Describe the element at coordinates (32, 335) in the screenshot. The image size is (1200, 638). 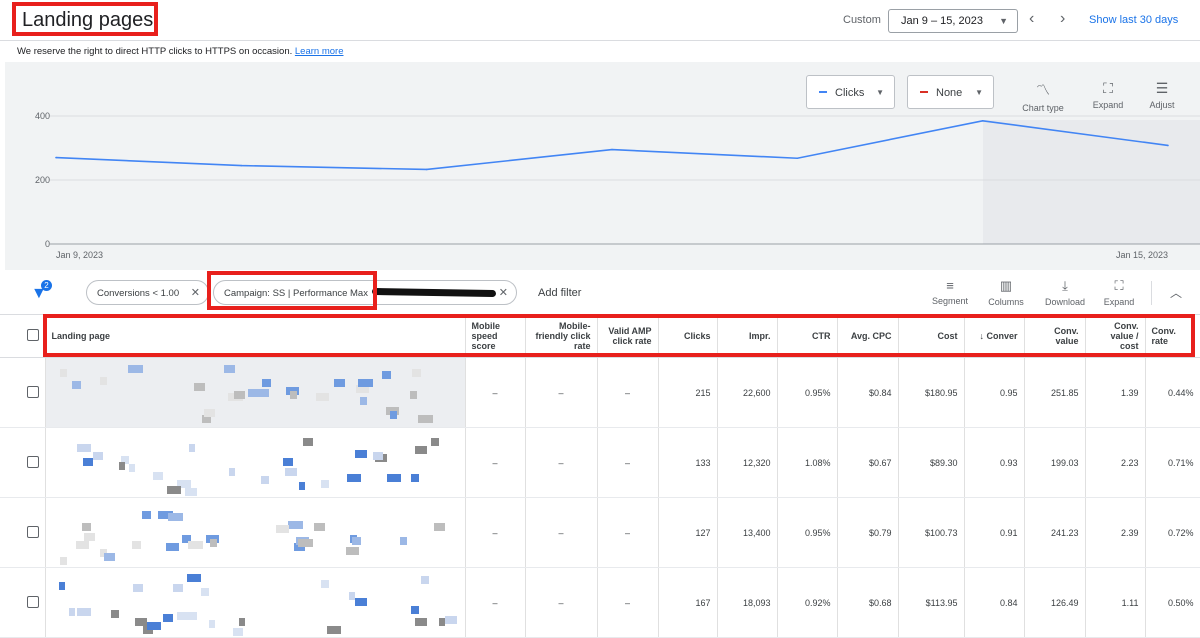
I see `select-all-checkbox` at that location.